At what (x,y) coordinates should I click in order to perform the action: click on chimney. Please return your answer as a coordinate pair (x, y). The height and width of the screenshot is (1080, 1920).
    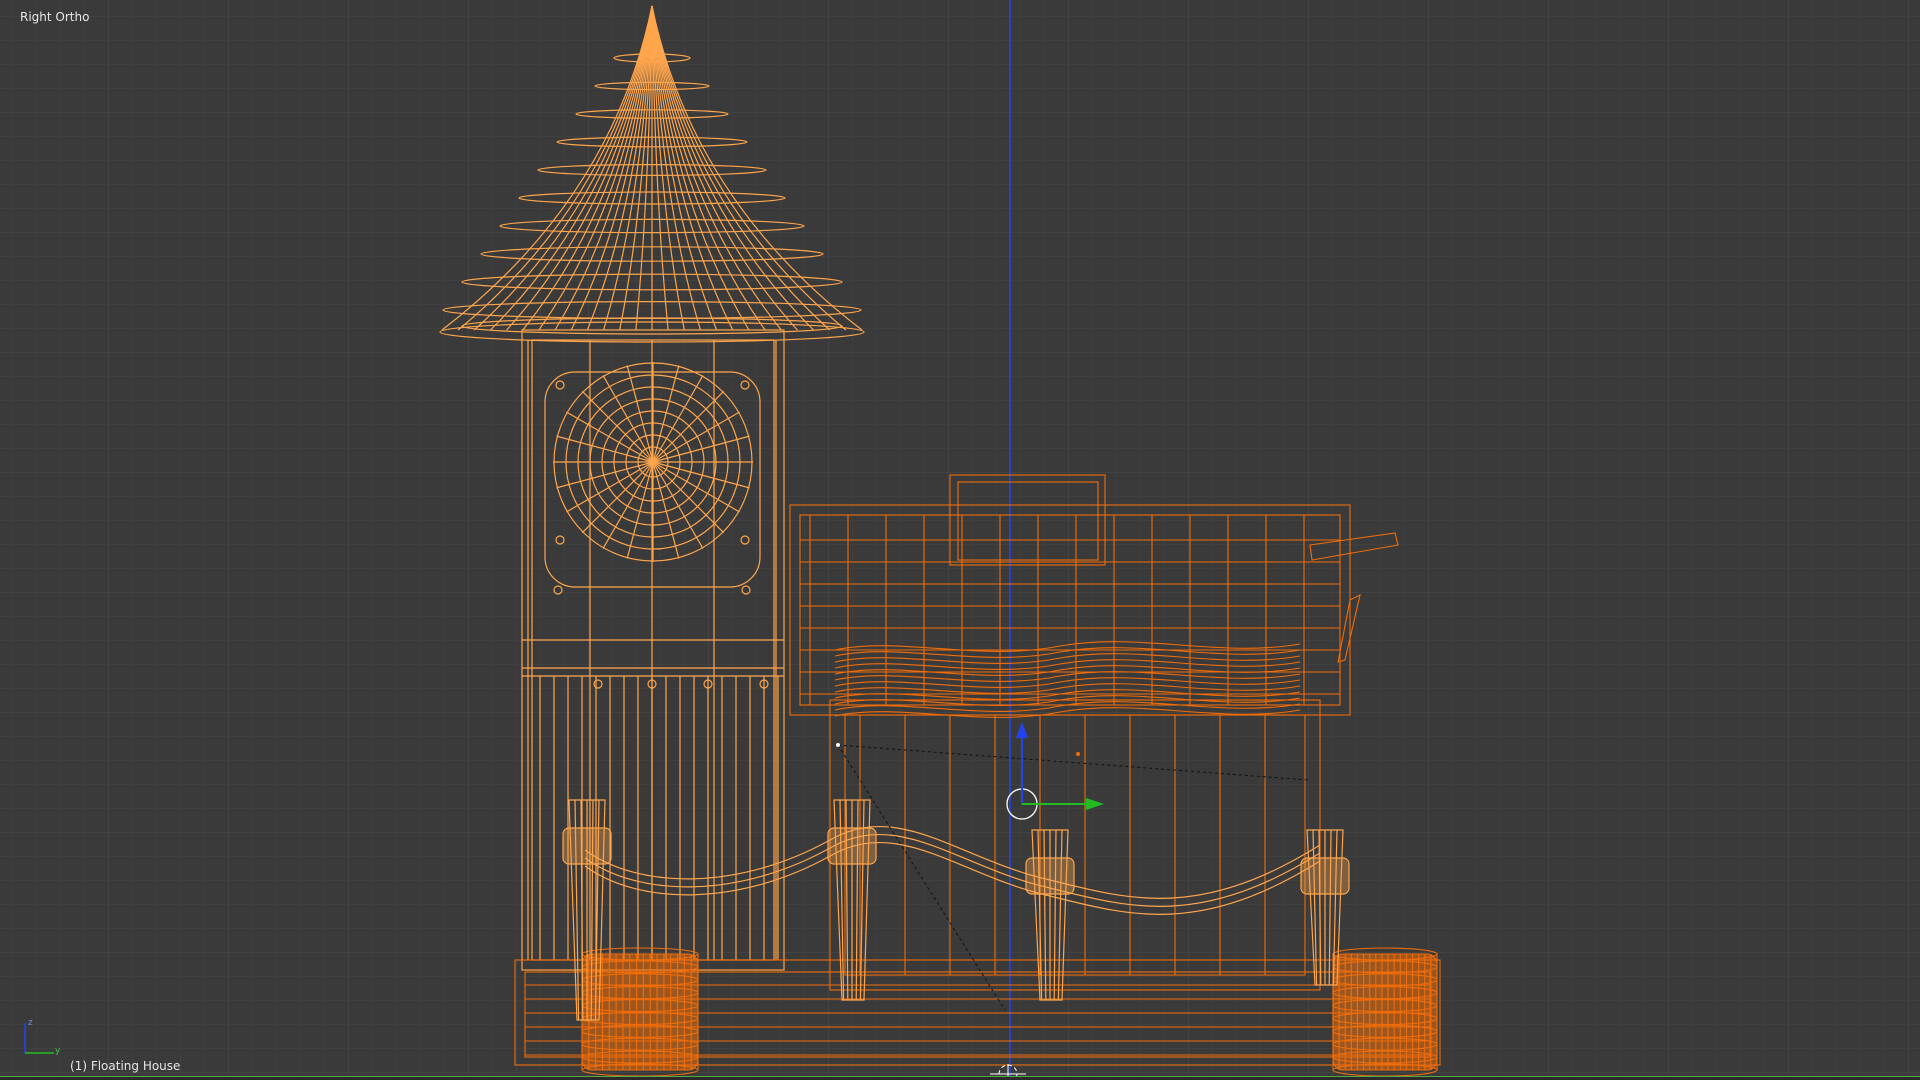
    Looking at the image, I should click on (1027, 520).